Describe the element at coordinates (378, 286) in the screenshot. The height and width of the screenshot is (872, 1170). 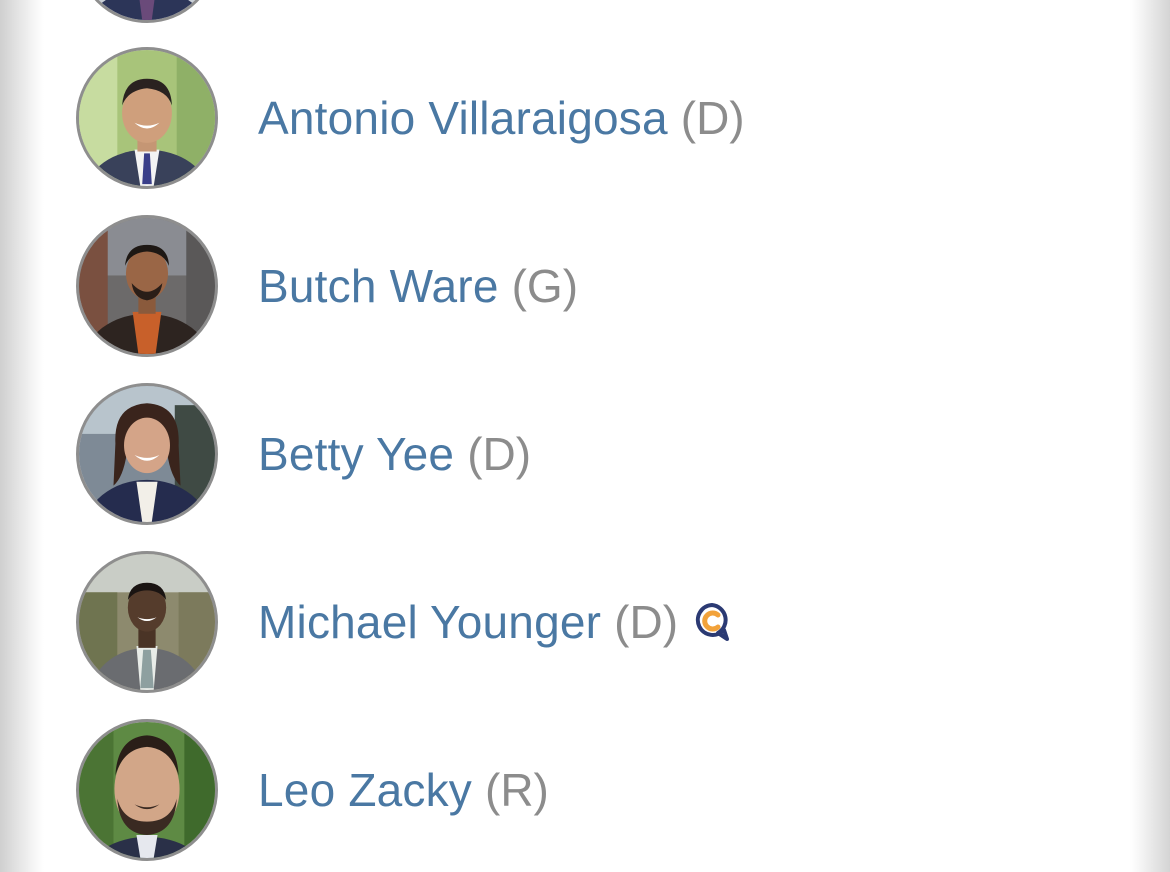
I see `candidate-name: Butch Ware` at that location.